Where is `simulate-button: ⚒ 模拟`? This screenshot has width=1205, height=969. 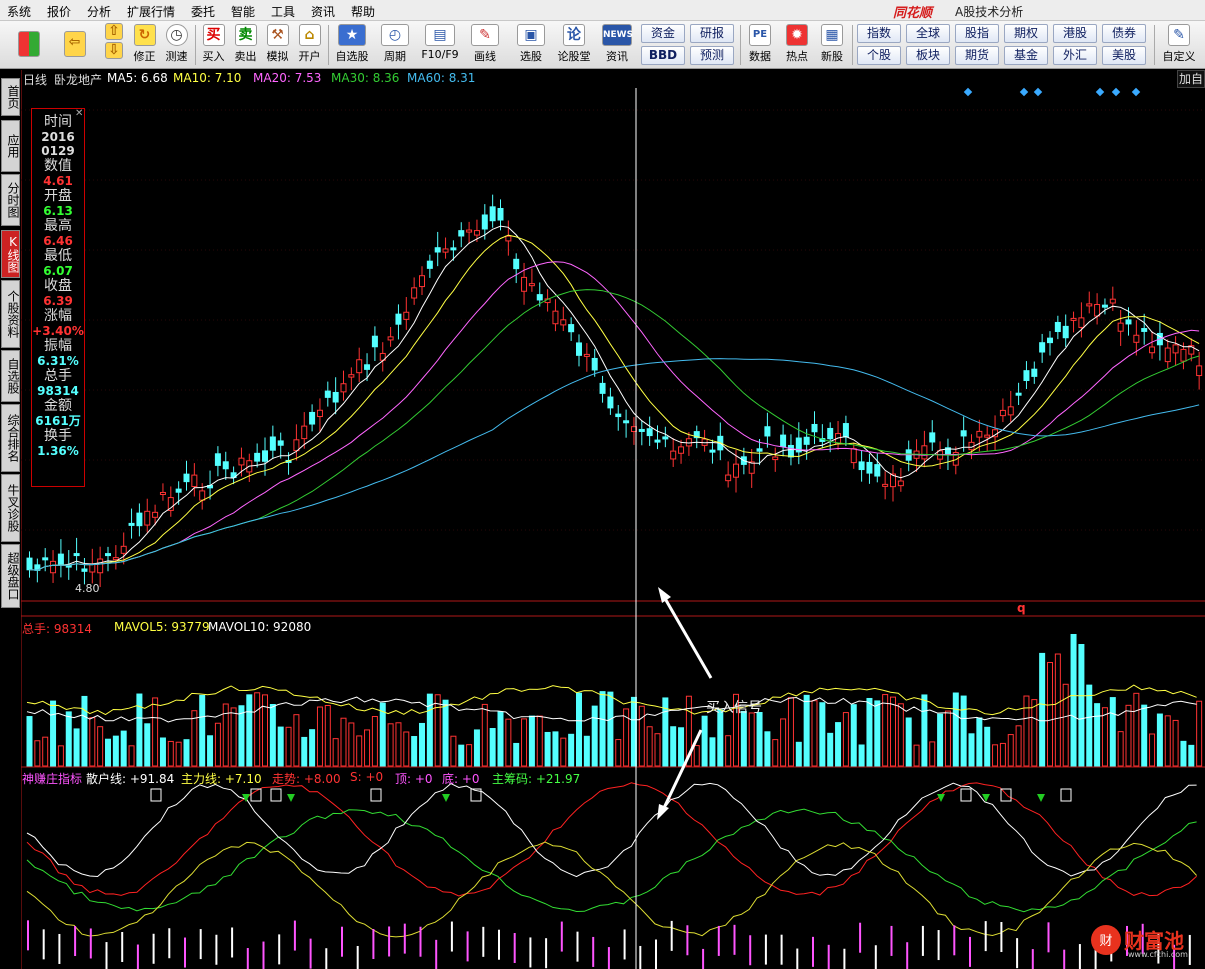 simulate-button: ⚒ 模拟 is located at coordinates (277, 45).